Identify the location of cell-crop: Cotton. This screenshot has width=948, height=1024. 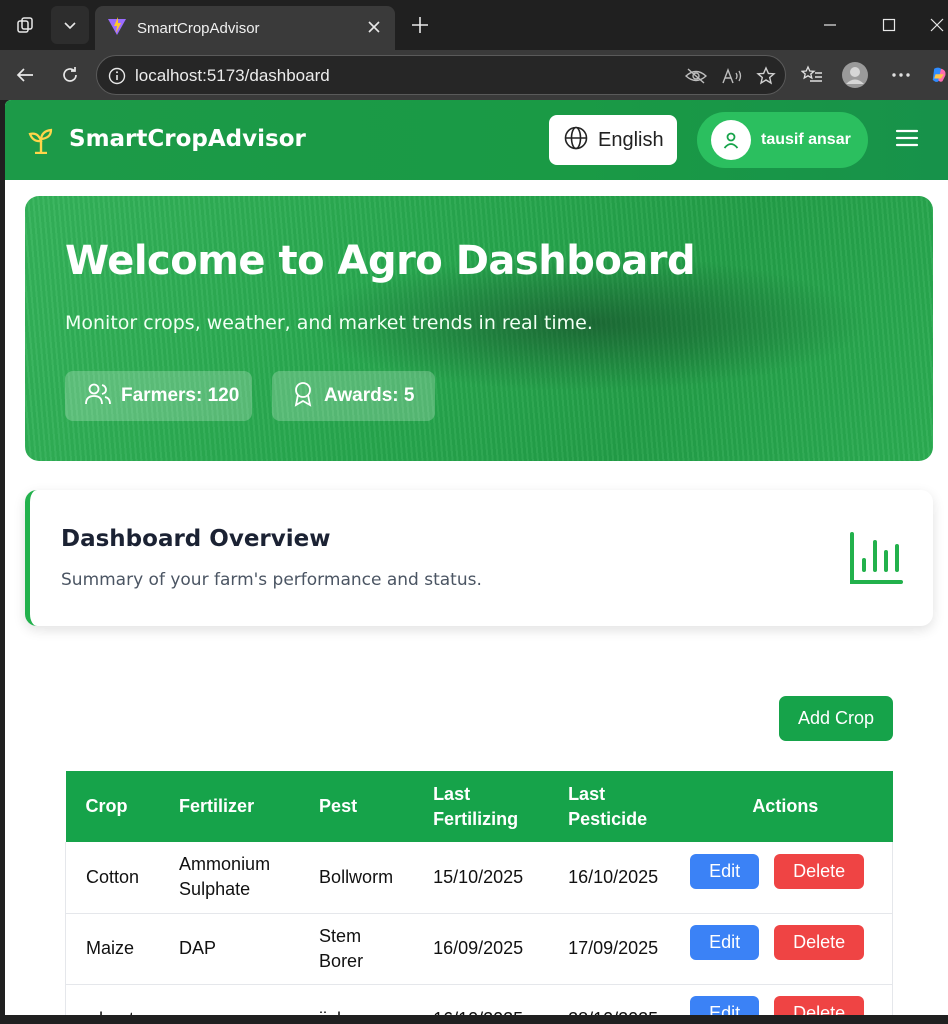
(112, 878).